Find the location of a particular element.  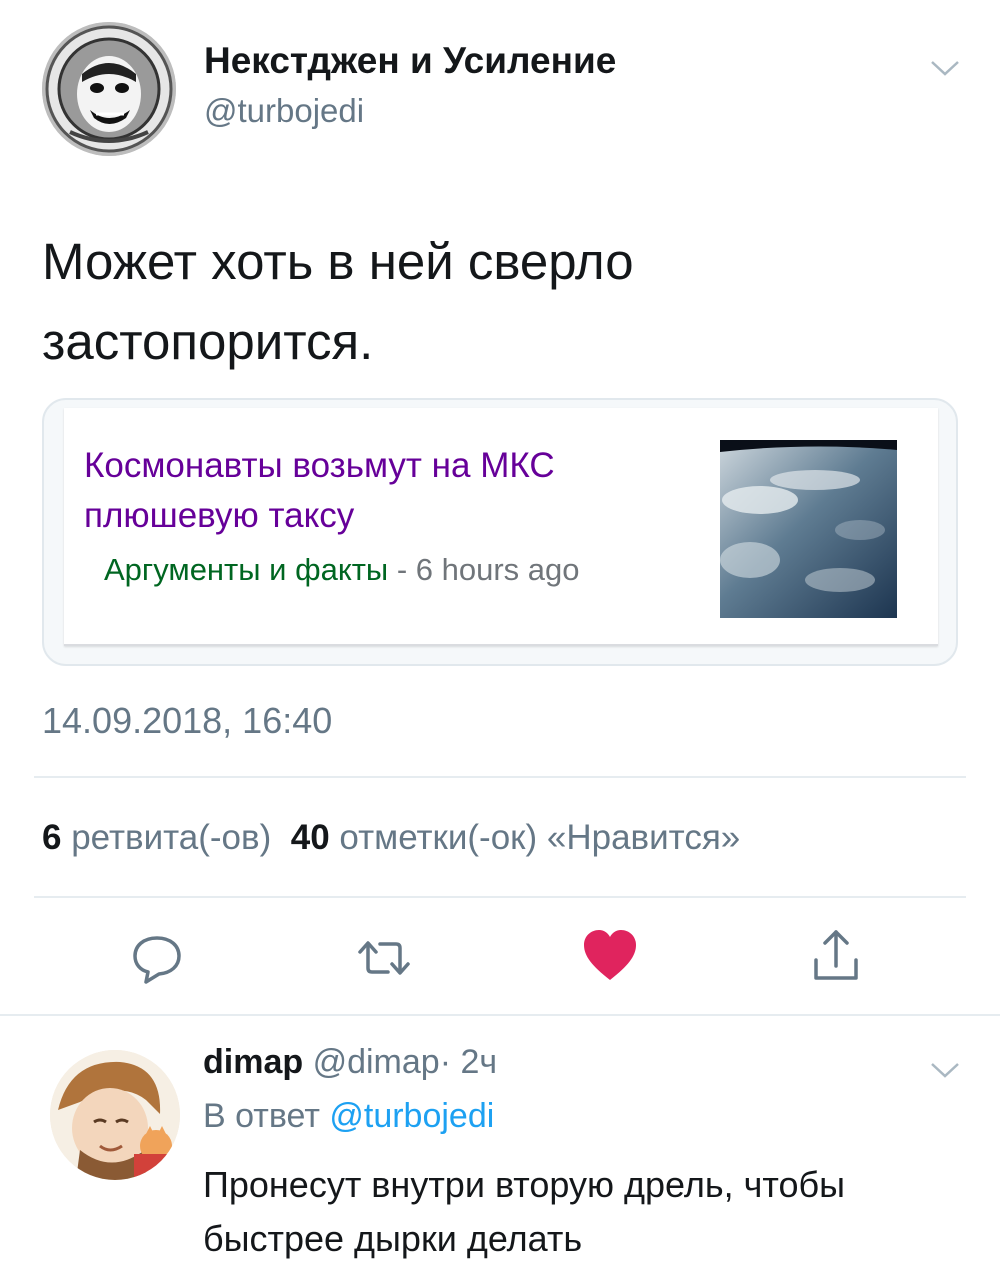

reply-time: 2ч is located at coordinates (479, 1062).